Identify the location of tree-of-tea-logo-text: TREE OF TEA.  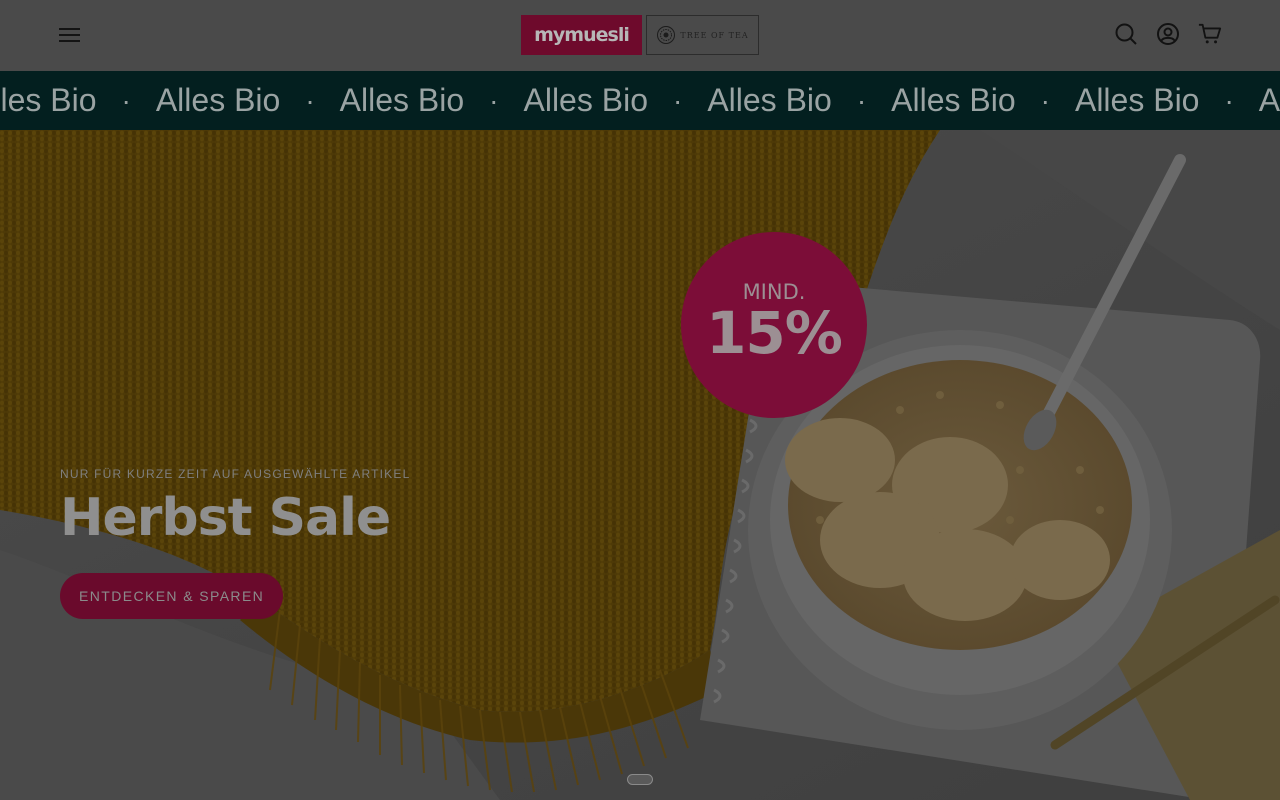
(714, 35).